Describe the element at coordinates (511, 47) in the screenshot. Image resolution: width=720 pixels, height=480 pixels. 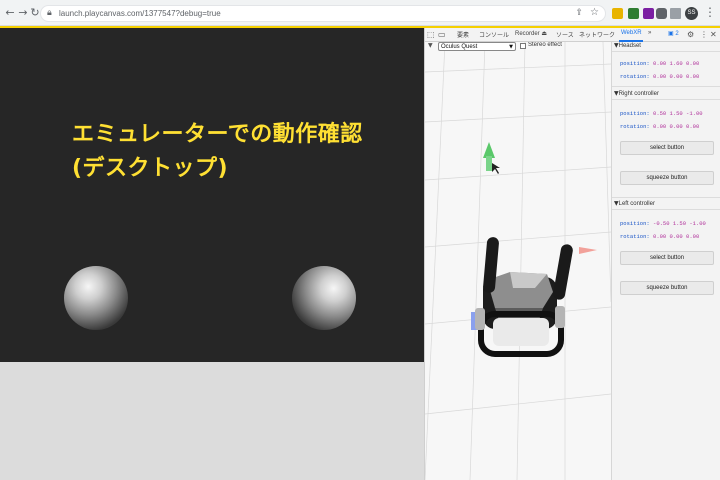
I see `chevron-down-icon: ▼` at that location.